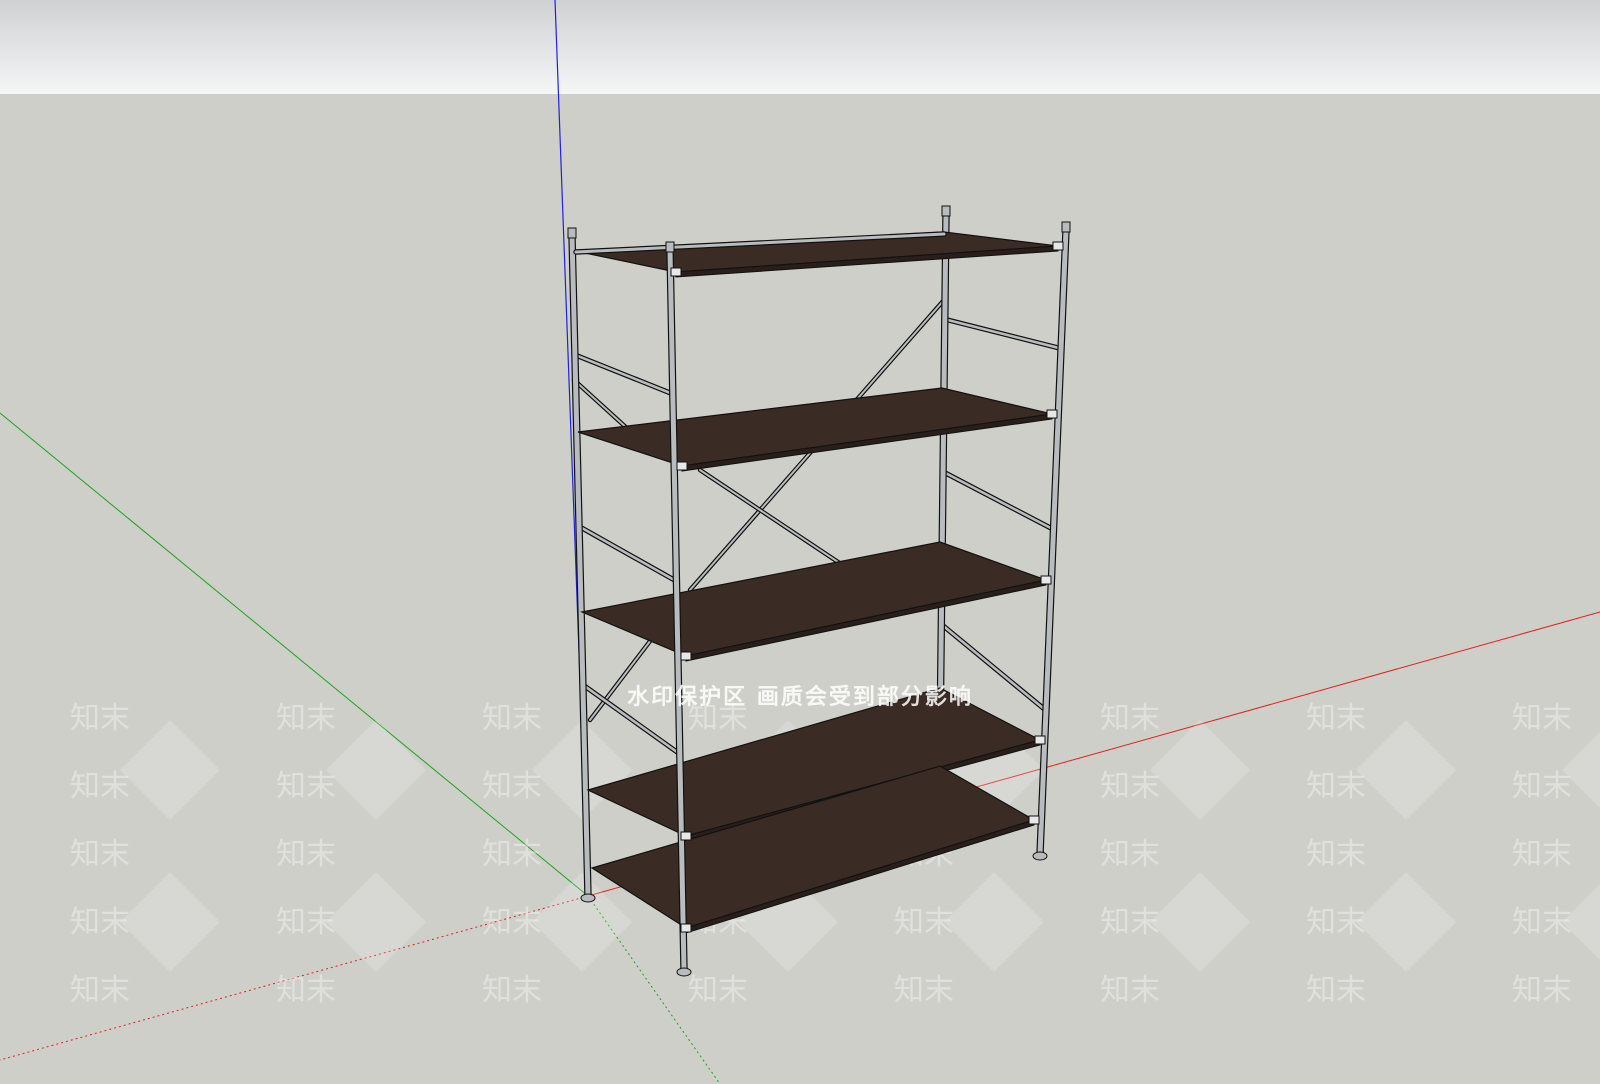  I want to click on watermark-band: 水印保护区 画质会受到部分影响, so click(800, 697).